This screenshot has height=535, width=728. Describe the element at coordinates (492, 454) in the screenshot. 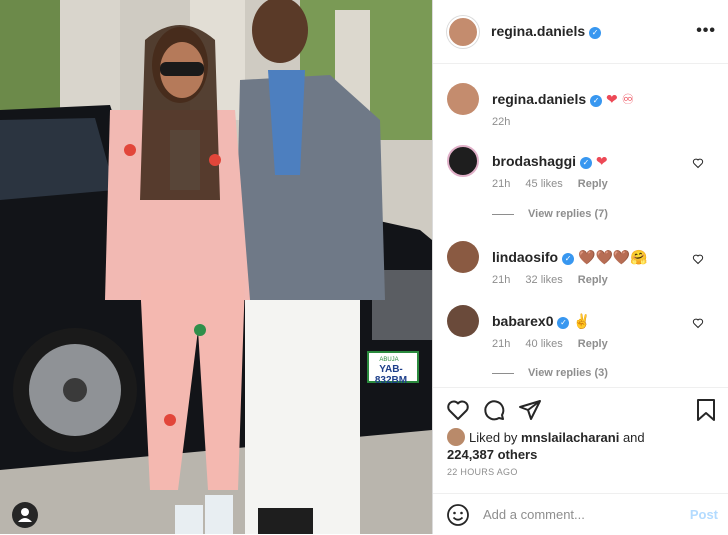

I see `likes-count: 224,387 others` at that location.